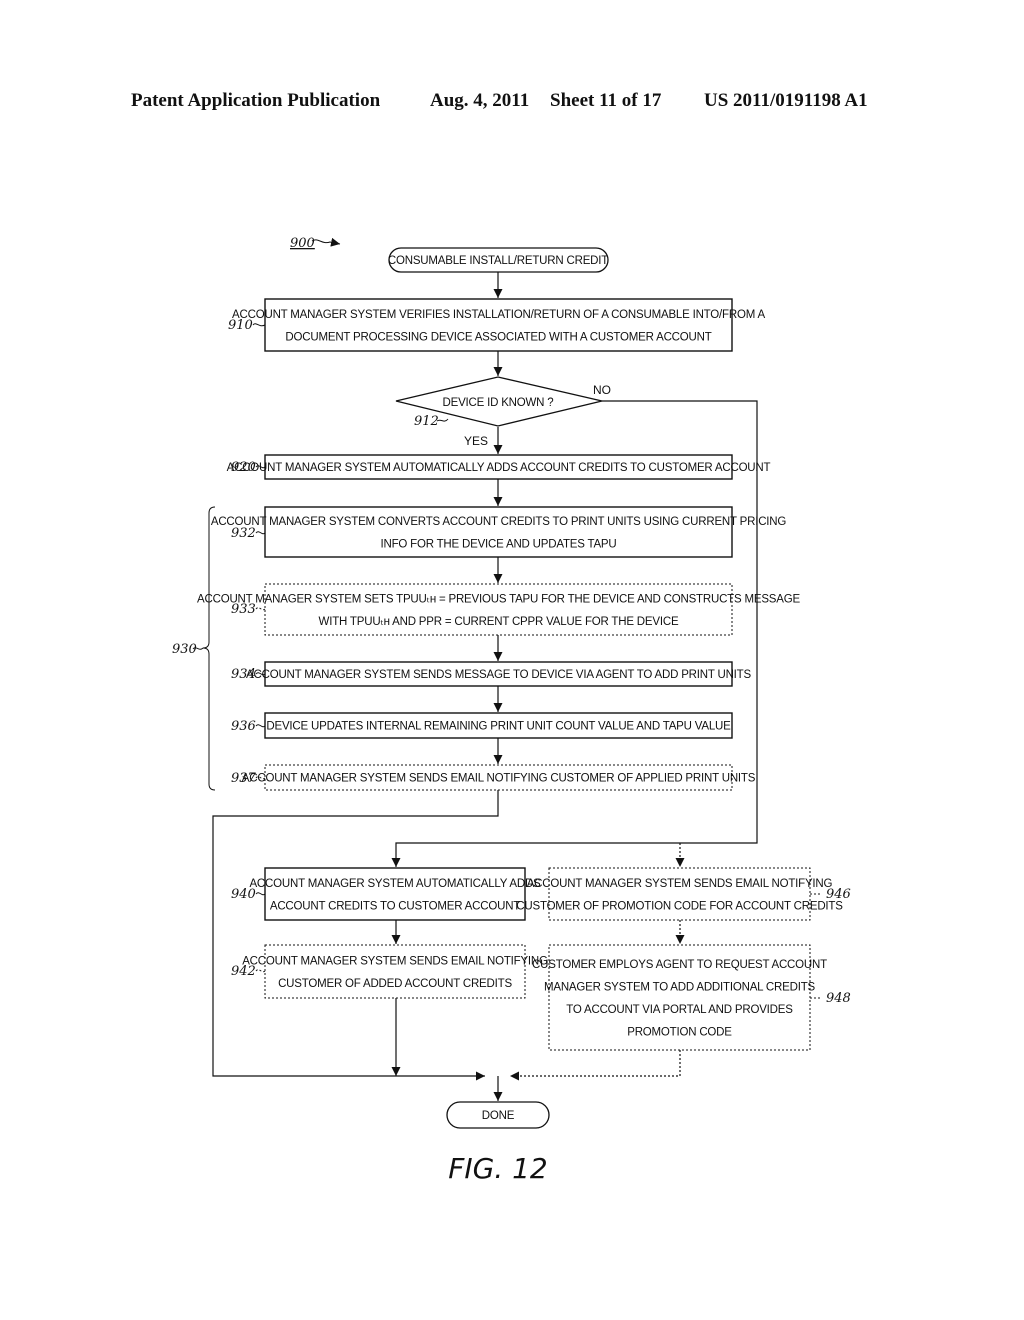 The width and height of the screenshot is (1024, 1320). Describe the element at coordinates (355, 935) in the screenshot. I see `connector-937-done` at that location.